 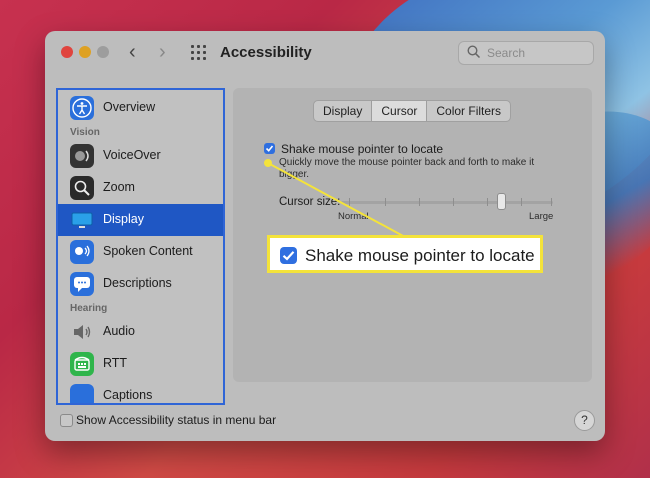 What do you see at coordinates (140, 364) in the screenshot?
I see `sidebar-item-rtt: RTT` at bounding box center [140, 364].